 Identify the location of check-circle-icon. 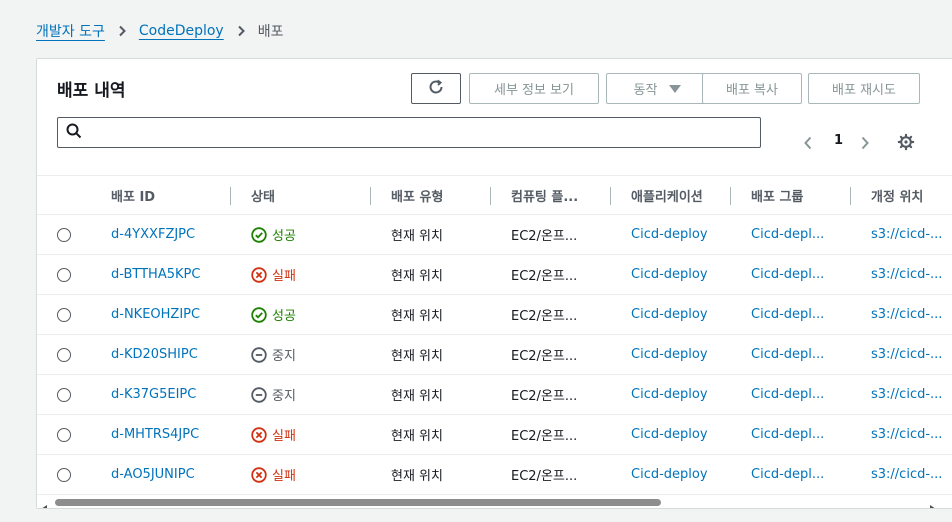
(259, 234).